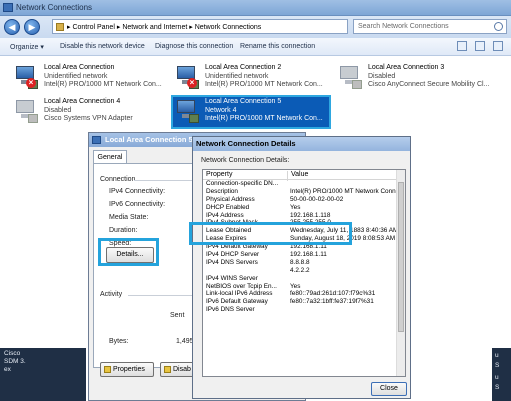 The image size is (511, 401). Describe the element at coordinates (498, 46) in the screenshot. I see `help-icon` at that location.